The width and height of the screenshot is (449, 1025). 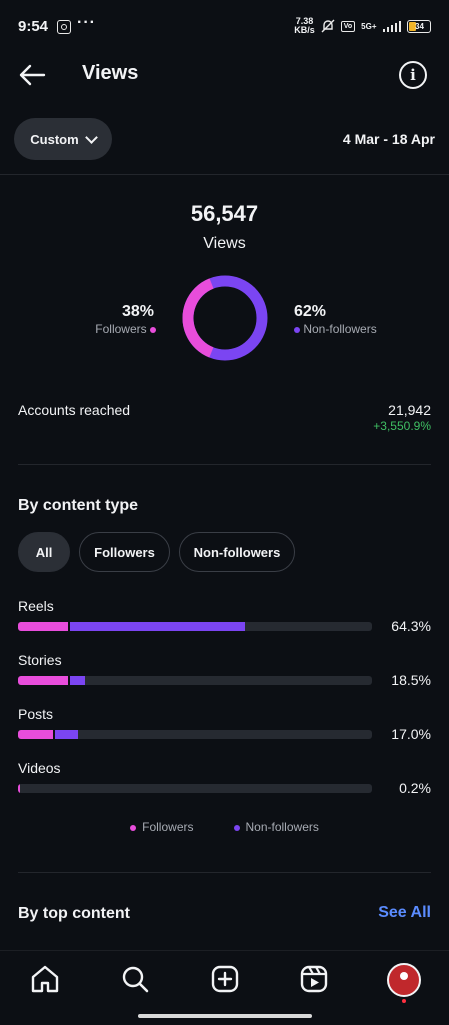 I want to click on nonfollowers-legend: Non-followers, so click(x=335, y=329).